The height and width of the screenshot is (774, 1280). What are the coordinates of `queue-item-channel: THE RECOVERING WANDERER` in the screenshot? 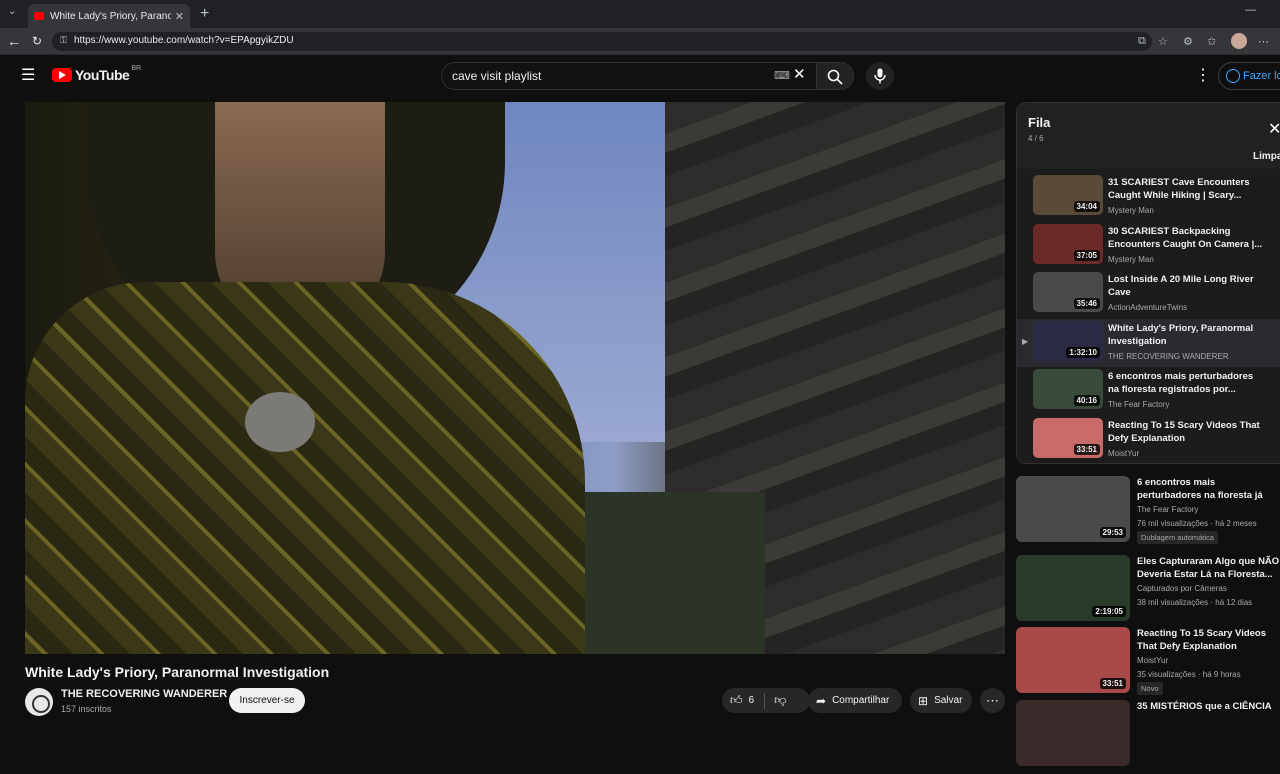 It's located at (1168, 356).